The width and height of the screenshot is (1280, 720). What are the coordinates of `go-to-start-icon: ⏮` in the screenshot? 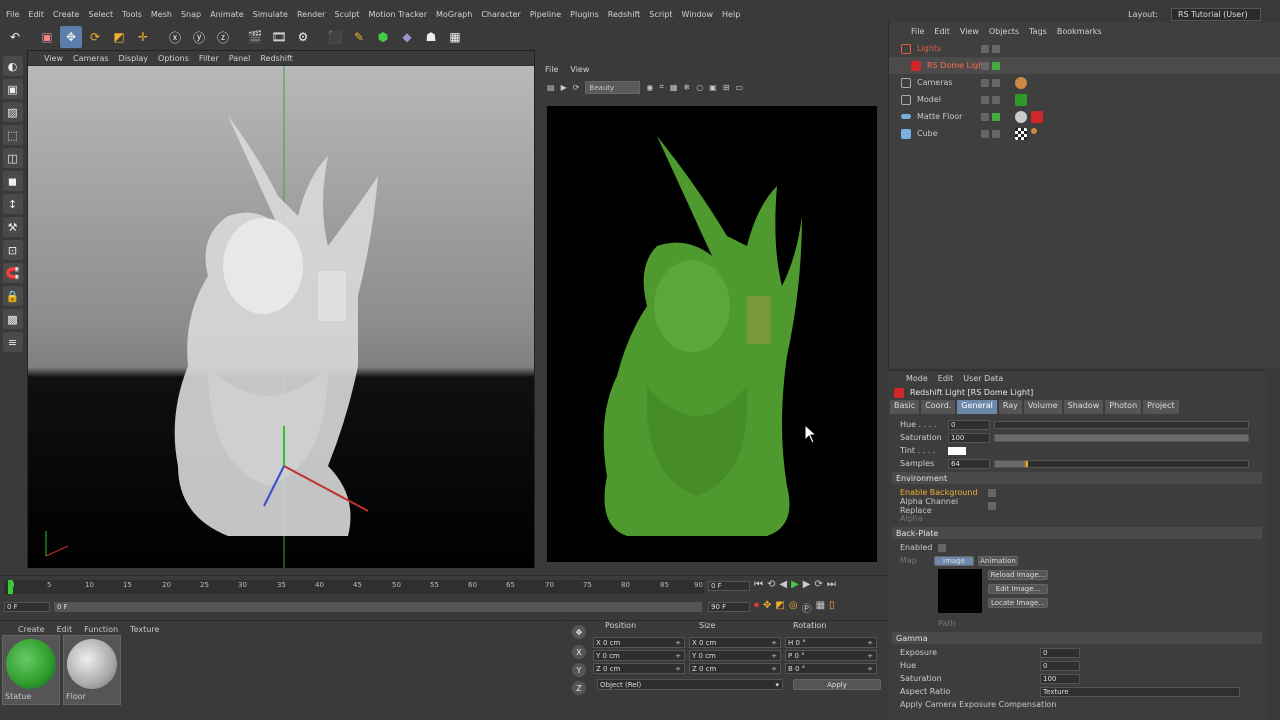 It's located at (758, 584).